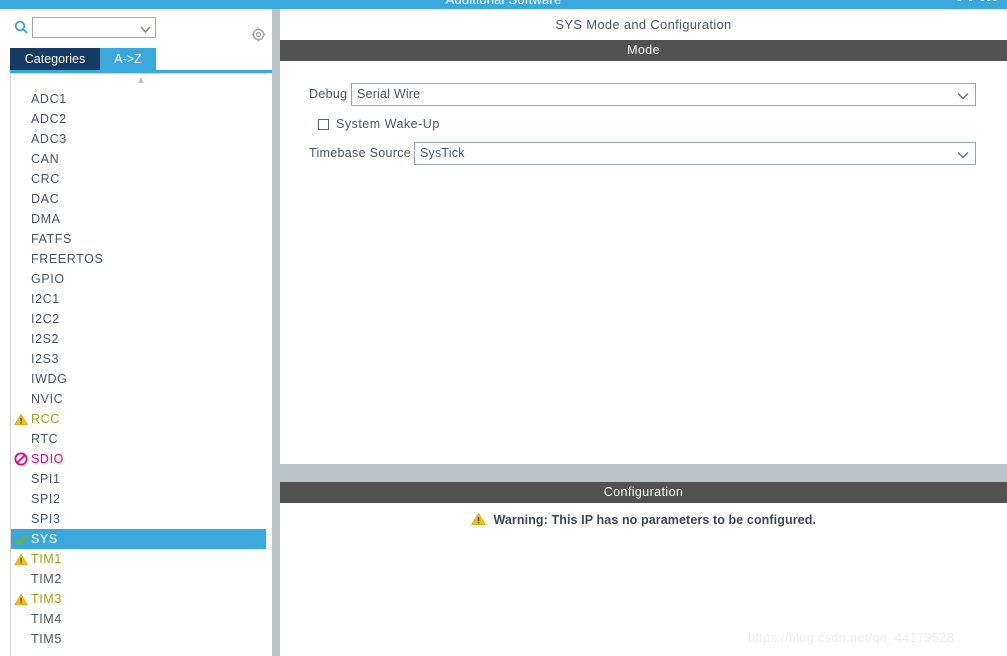 The height and width of the screenshot is (656, 1007). What do you see at coordinates (141, 259) in the screenshot?
I see `ip-list-item-freertos: FREERTOS` at bounding box center [141, 259].